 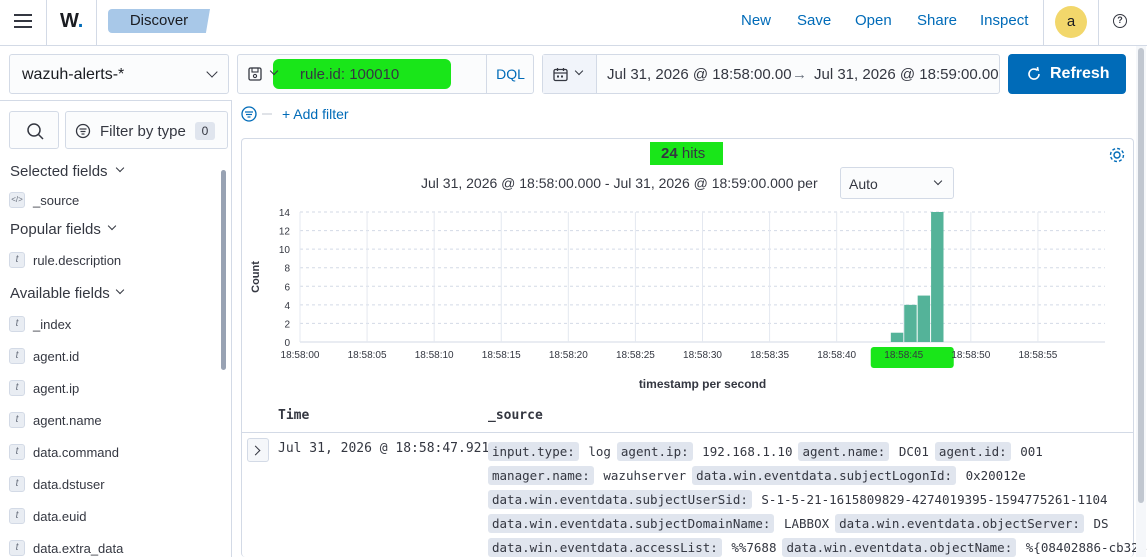 What do you see at coordinates (806, 523) in the screenshot?
I see `source-field-value: LABBOX` at bounding box center [806, 523].